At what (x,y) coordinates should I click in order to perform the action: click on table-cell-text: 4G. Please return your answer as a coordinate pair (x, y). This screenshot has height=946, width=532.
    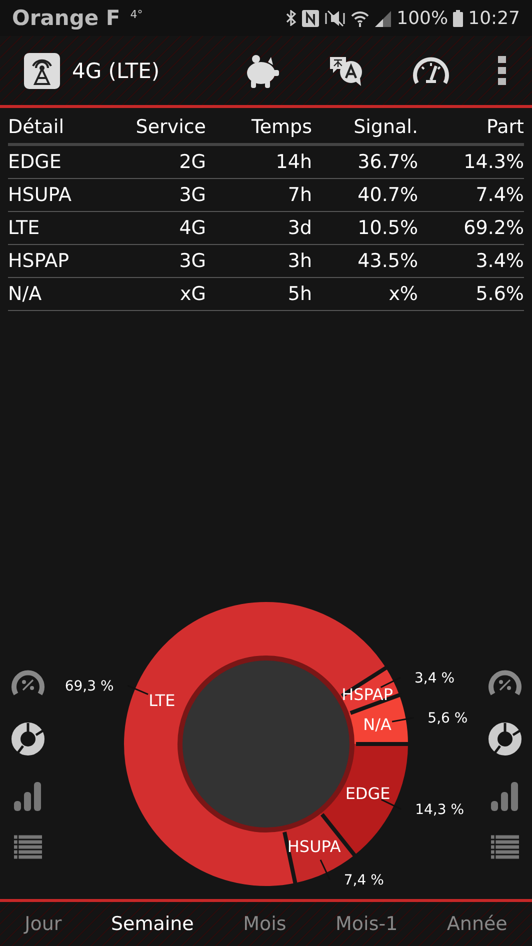
    Looking at the image, I should click on (192, 228).